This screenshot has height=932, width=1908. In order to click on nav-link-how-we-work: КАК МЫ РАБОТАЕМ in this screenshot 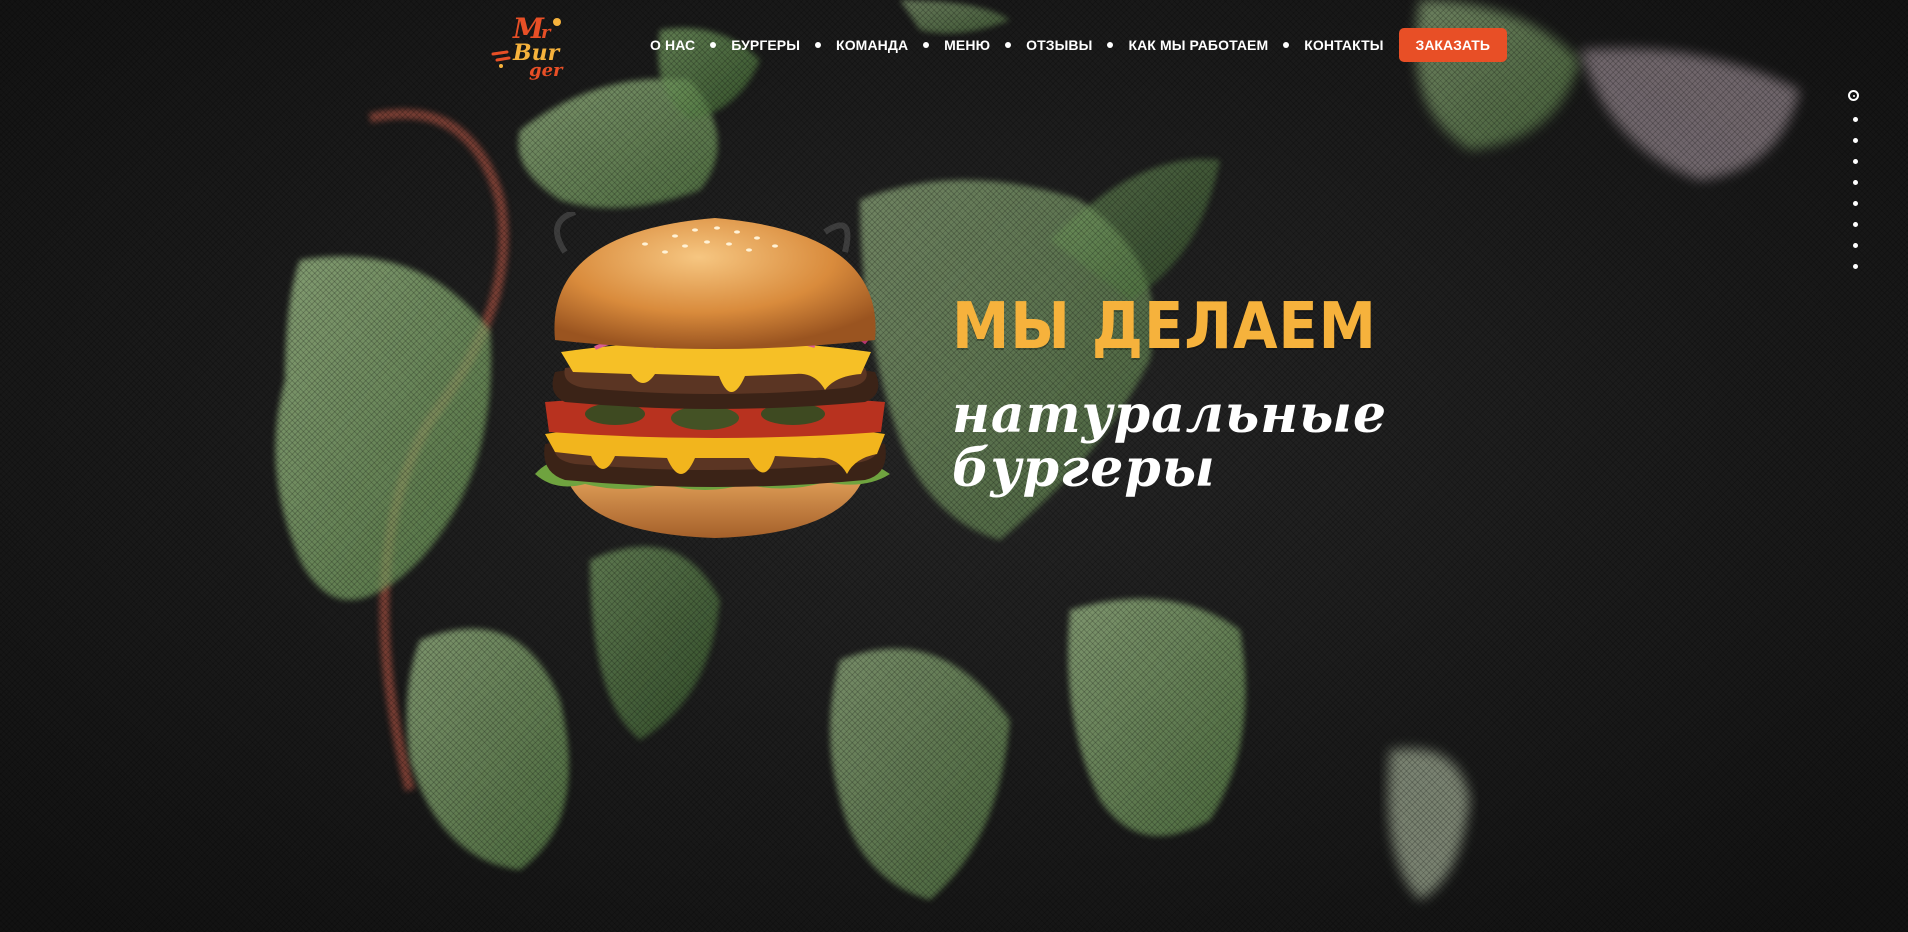, I will do `click(1198, 45)`.